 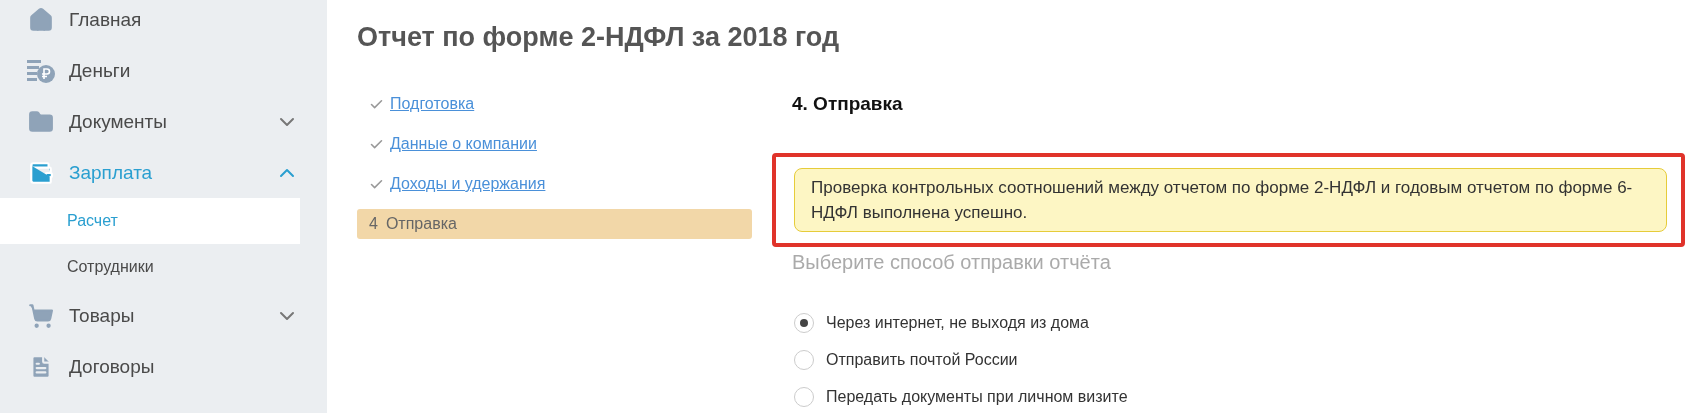 What do you see at coordinates (41, 172) in the screenshot?
I see `wallet-icon` at bounding box center [41, 172].